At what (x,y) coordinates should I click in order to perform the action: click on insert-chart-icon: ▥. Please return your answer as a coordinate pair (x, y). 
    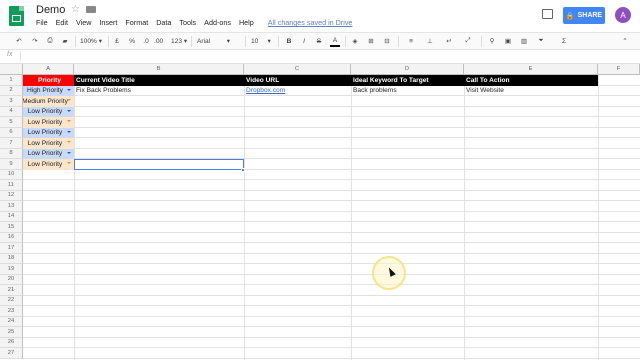
    Looking at the image, I should click on (524, 41).